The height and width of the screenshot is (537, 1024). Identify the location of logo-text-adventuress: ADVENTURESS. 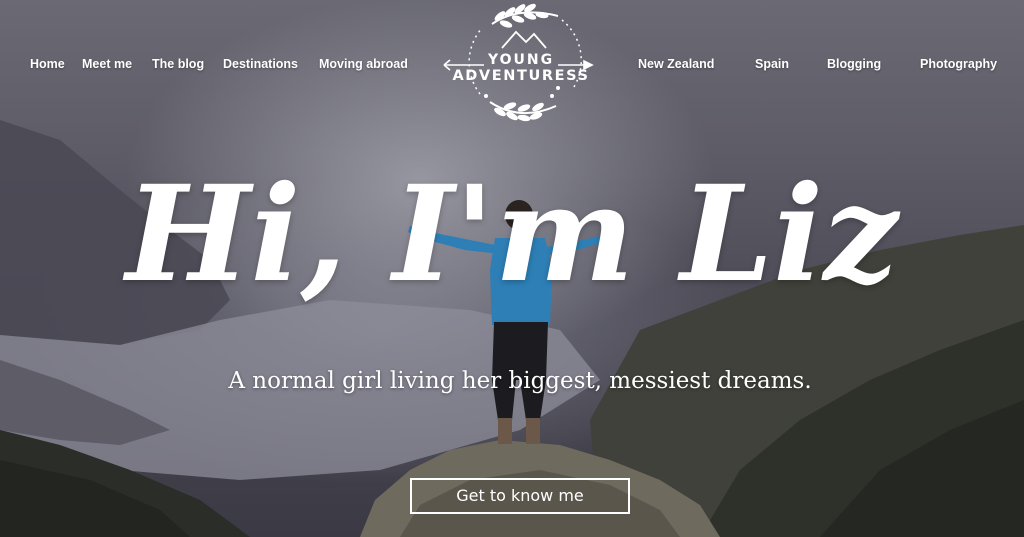
(521, 76).